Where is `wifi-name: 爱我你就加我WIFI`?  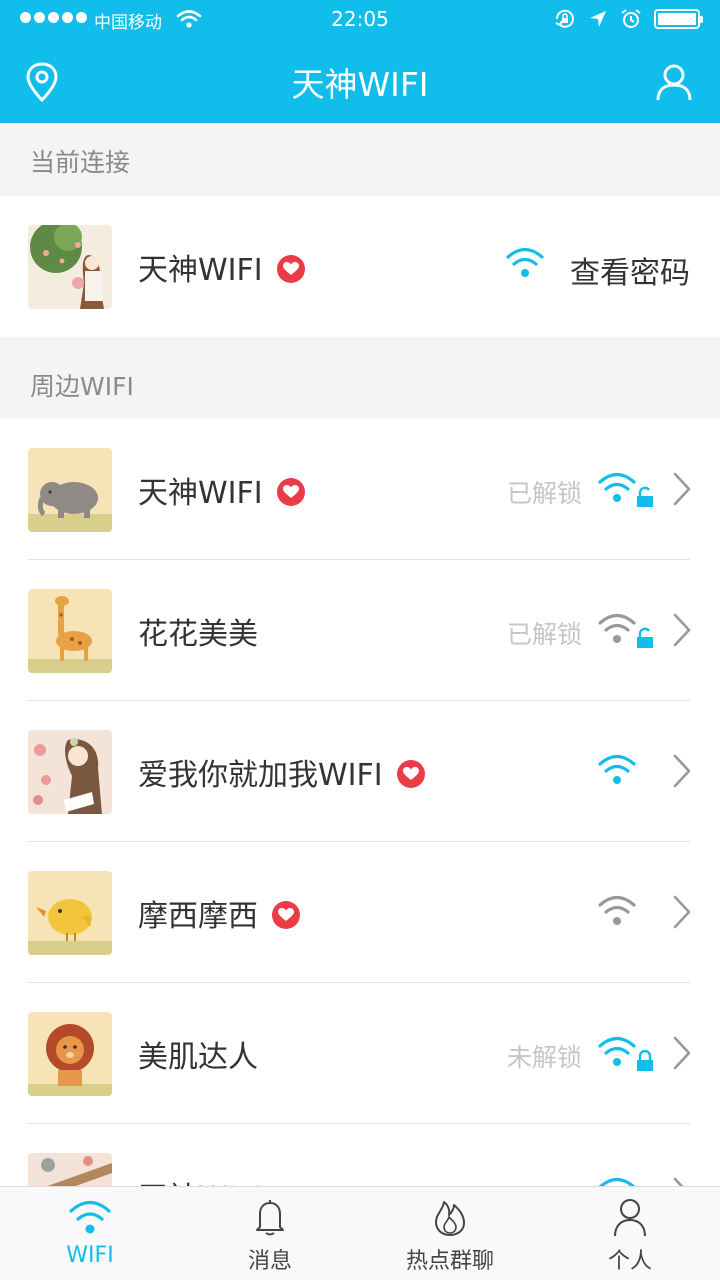
wifi-name: 爱我你就加我WIFI is located at coordinates (281, 772).